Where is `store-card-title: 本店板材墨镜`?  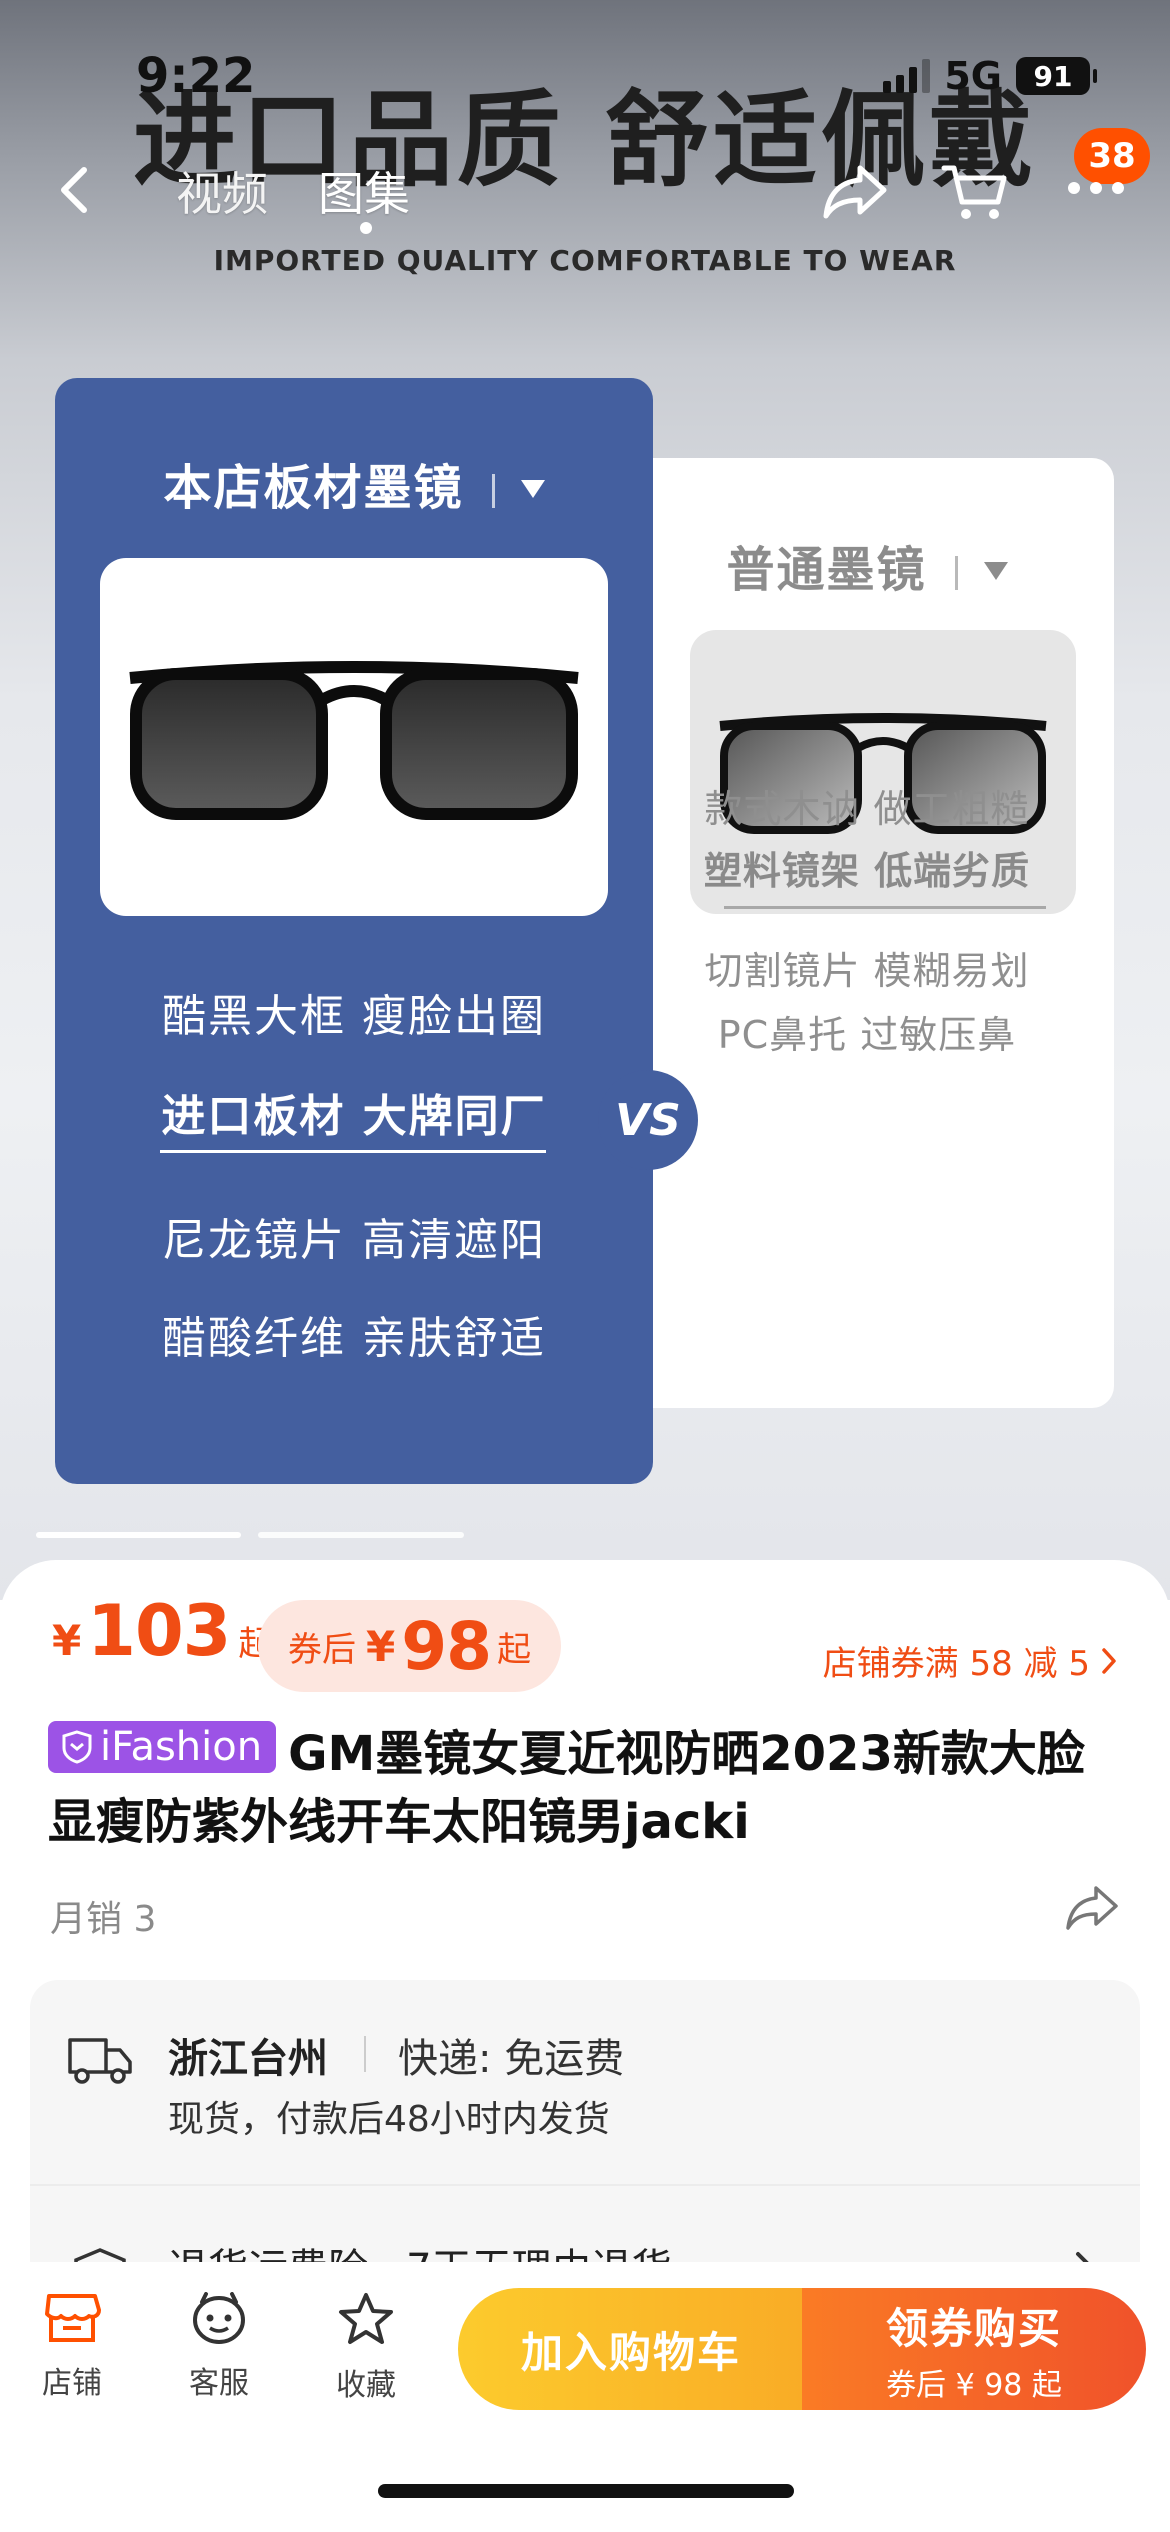
store-card-title: 本店板材墨镜 is located at coordinates (354, 483).